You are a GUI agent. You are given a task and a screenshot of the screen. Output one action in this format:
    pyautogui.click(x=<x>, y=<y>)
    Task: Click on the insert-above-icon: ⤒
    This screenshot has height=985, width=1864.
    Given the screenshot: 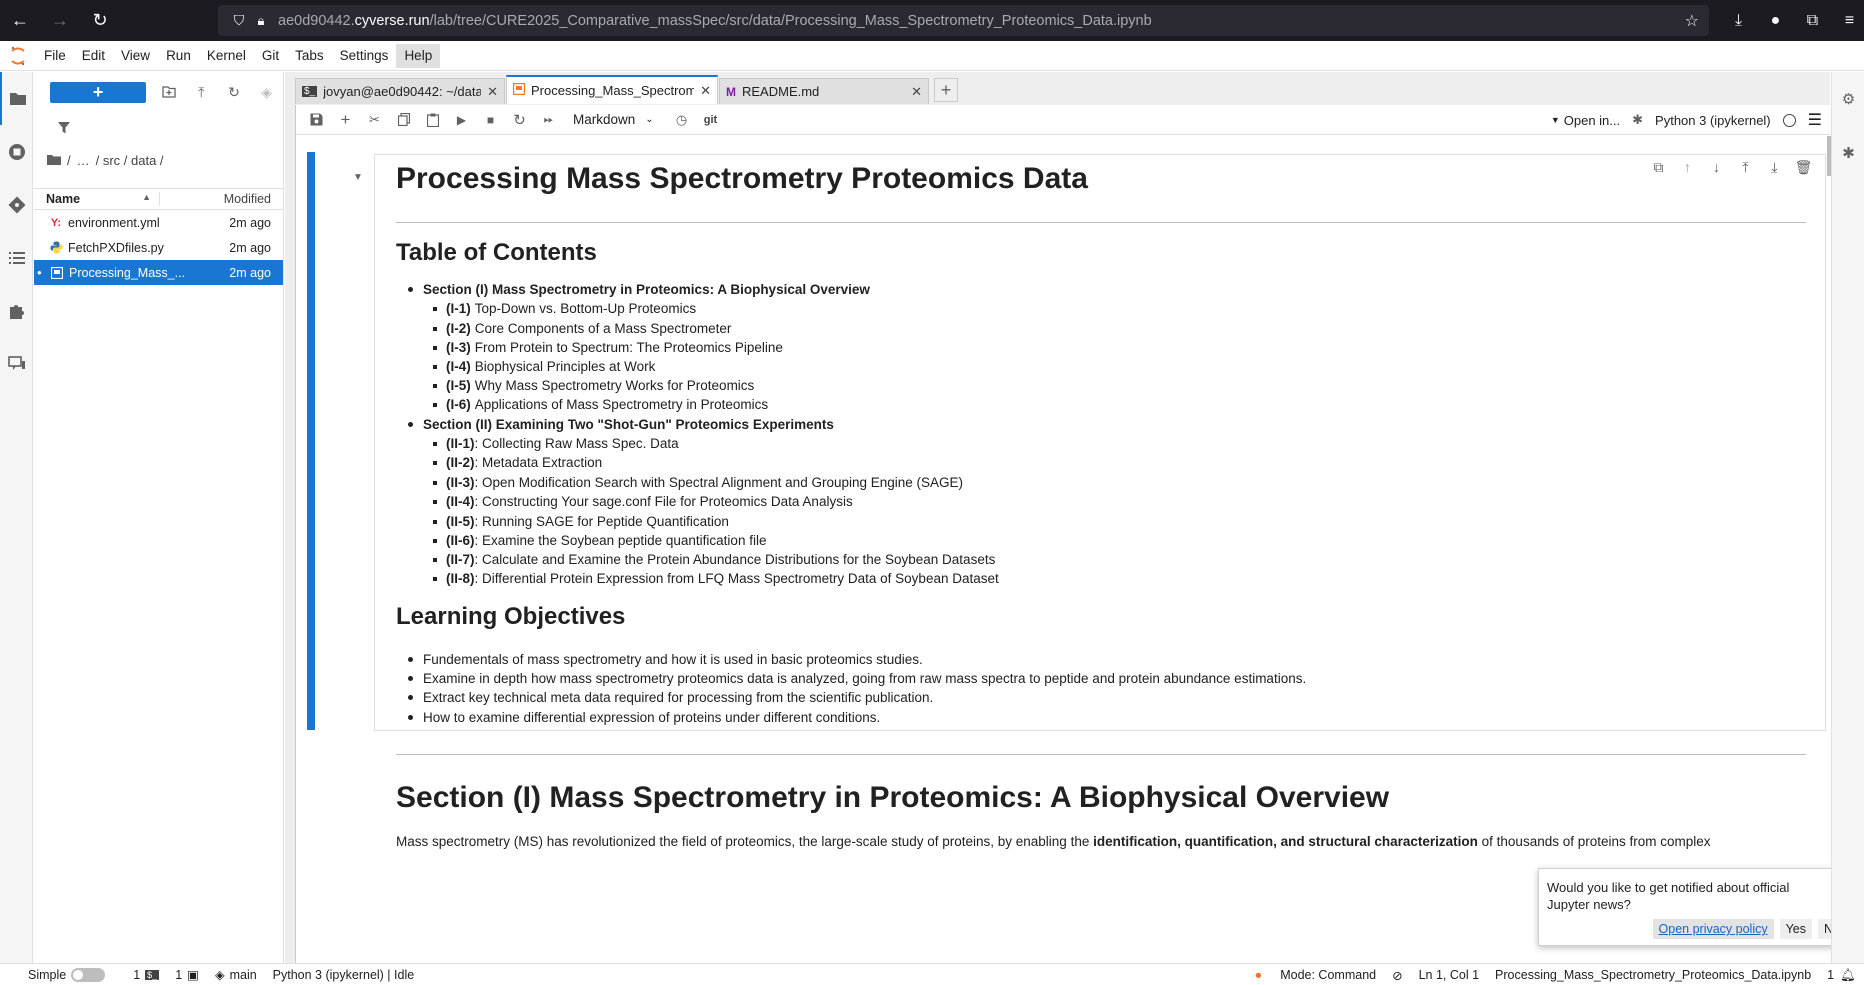 What is the action you would take?
    pyautogui.click(x=1745, y=167)
    